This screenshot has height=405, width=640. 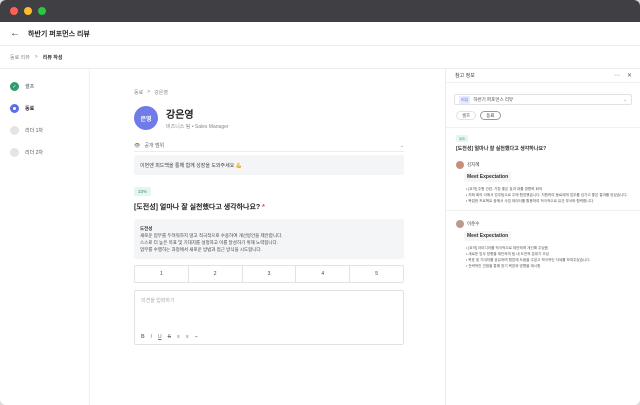 I want to click on subject-breadcrumb-parent: 동료, so click(x=138, y=92).